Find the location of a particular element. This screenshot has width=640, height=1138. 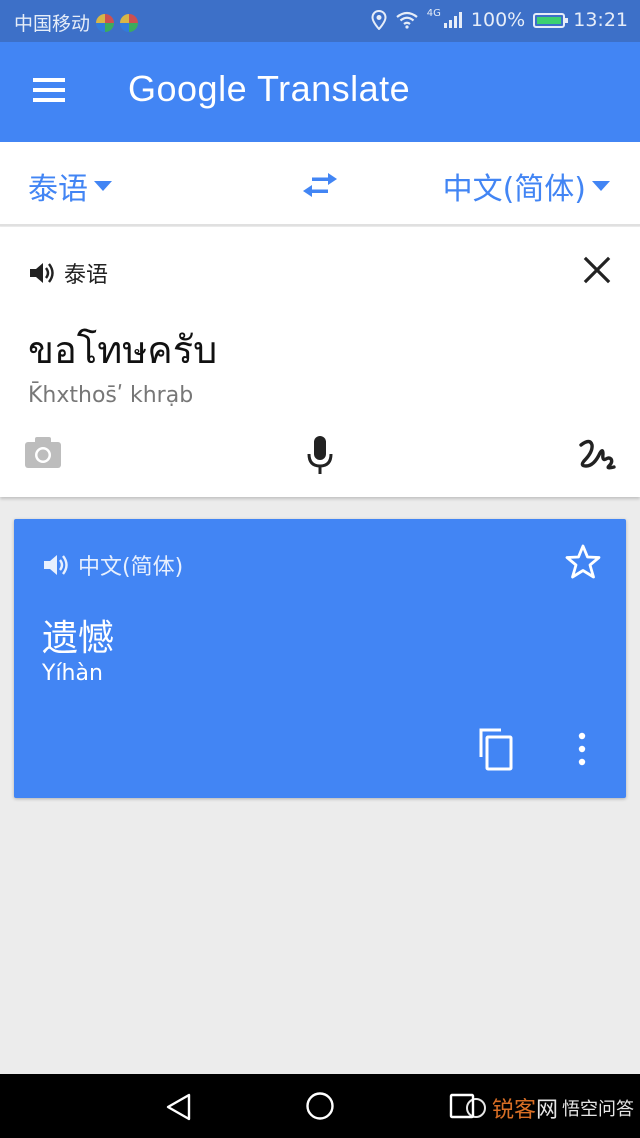

copy-icon is located at coordinates (496, 749).